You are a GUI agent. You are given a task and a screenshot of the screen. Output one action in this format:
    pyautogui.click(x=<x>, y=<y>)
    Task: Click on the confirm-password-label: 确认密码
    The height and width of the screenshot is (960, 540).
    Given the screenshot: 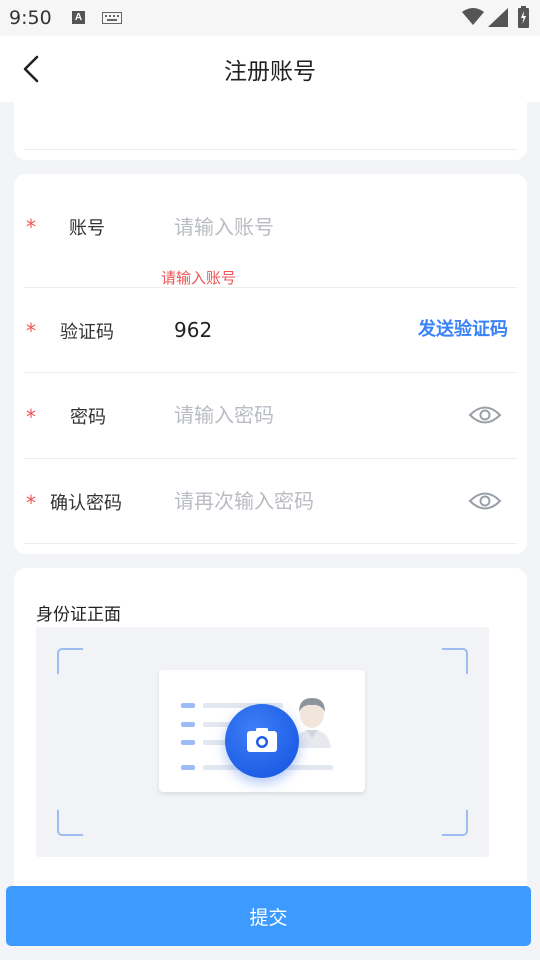 What is the action you would take?
    pyautogui.click(x=86, y=503)
    